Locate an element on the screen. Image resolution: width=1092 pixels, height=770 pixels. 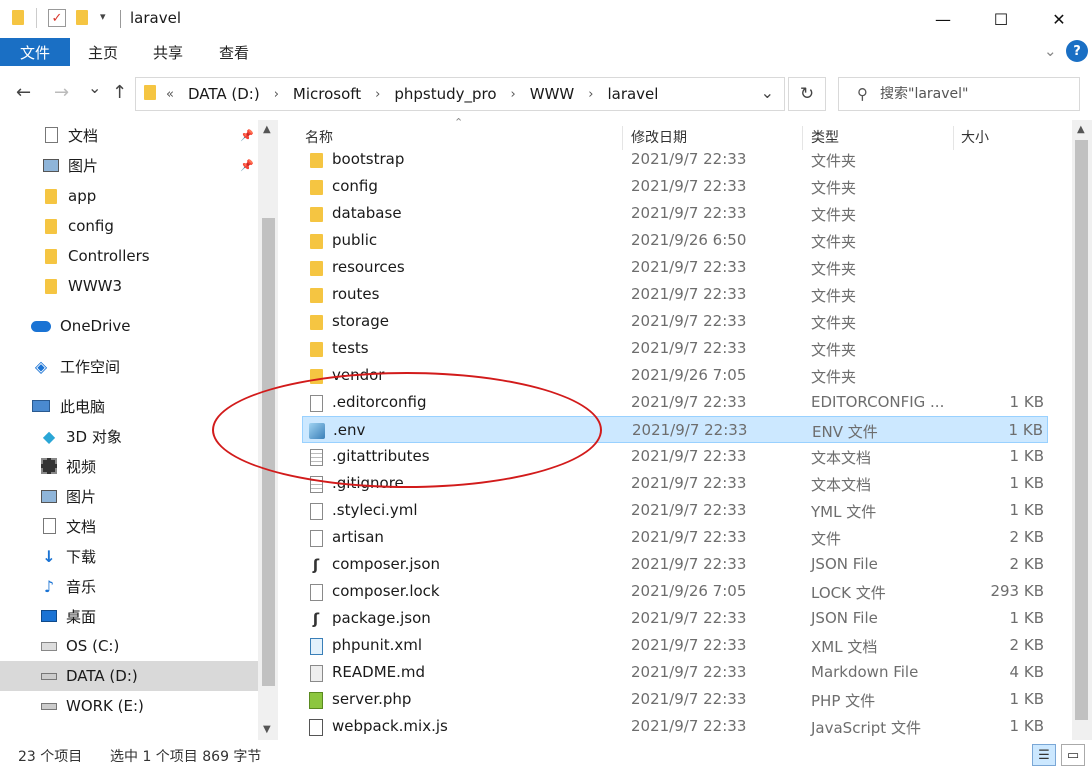
breadcrumb-item: laravel is located at coordinates (632, 94).